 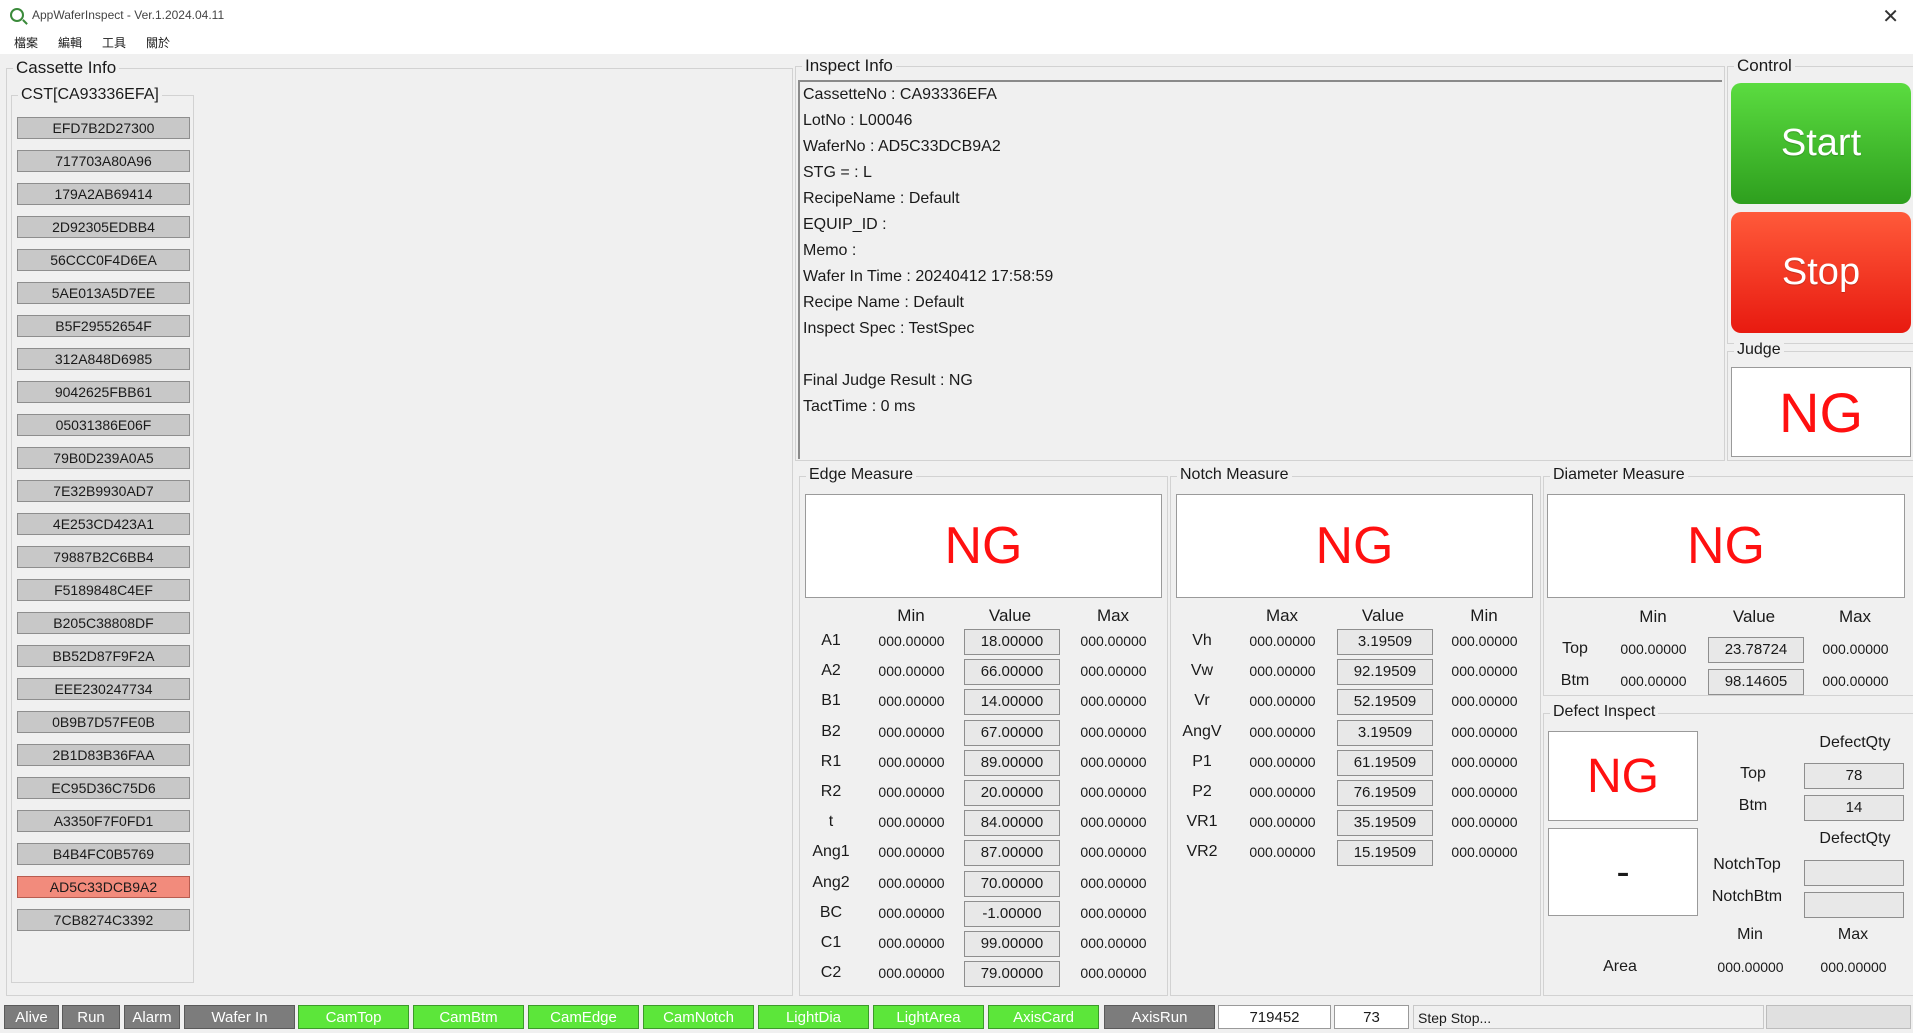 What do you see at coordinates (1890, 16) in the screenshot?
I see `close-button: ✕` at bounding box center [1890, 16].